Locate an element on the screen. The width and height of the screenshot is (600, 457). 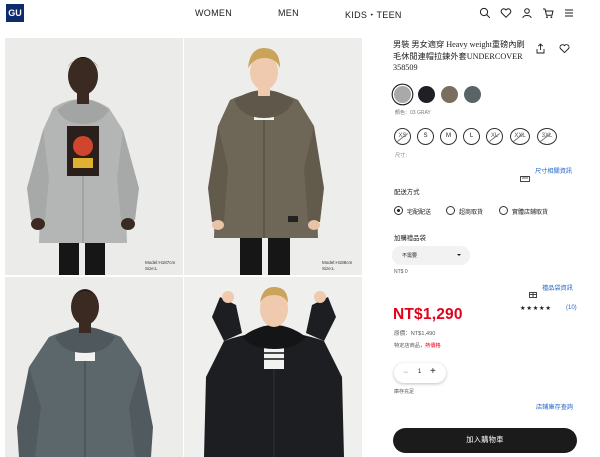
delivery-label-convenience: 超商取貨 is located at coordinates (471, 211).